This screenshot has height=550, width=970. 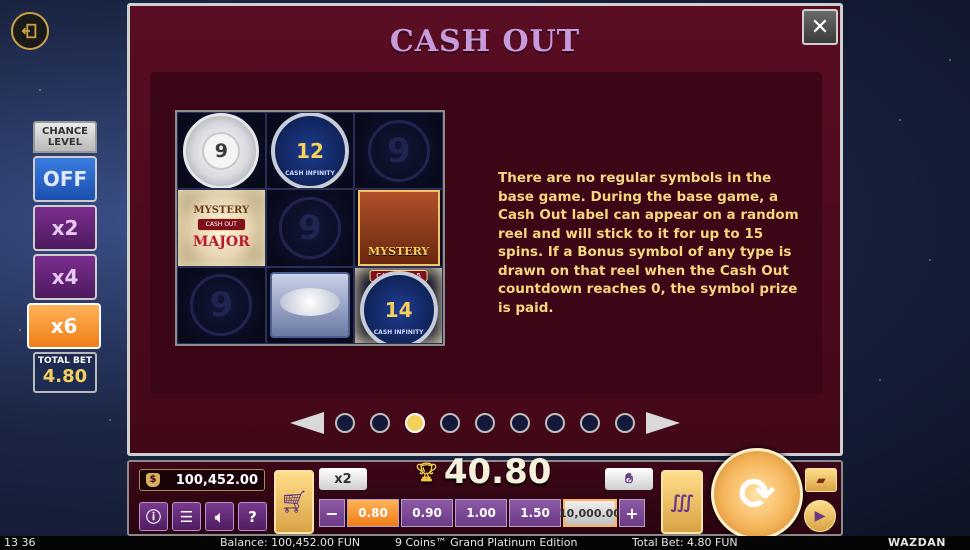 I want to click on total-bet-value: 4.80, so click(x=65, y=376).